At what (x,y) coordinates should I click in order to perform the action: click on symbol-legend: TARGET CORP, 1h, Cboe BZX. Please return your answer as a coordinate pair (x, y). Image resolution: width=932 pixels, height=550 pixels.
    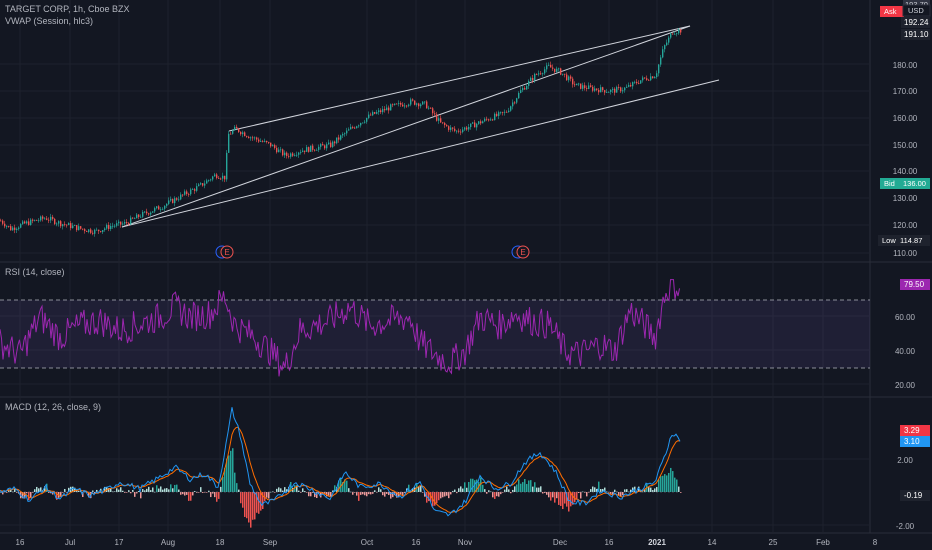
    Looking at the image, I should click on (67, 9).